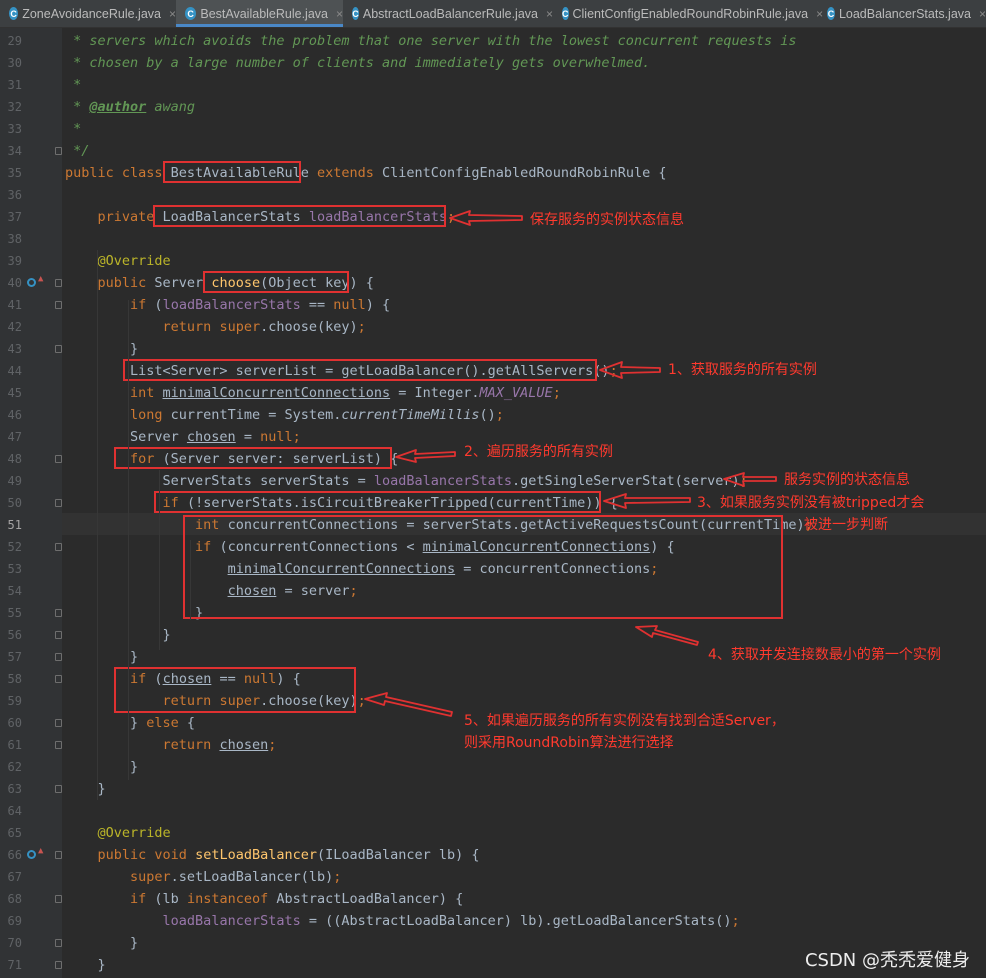  I want to click on note-server-state: 服务实例的状态信息, so click(847, 480).